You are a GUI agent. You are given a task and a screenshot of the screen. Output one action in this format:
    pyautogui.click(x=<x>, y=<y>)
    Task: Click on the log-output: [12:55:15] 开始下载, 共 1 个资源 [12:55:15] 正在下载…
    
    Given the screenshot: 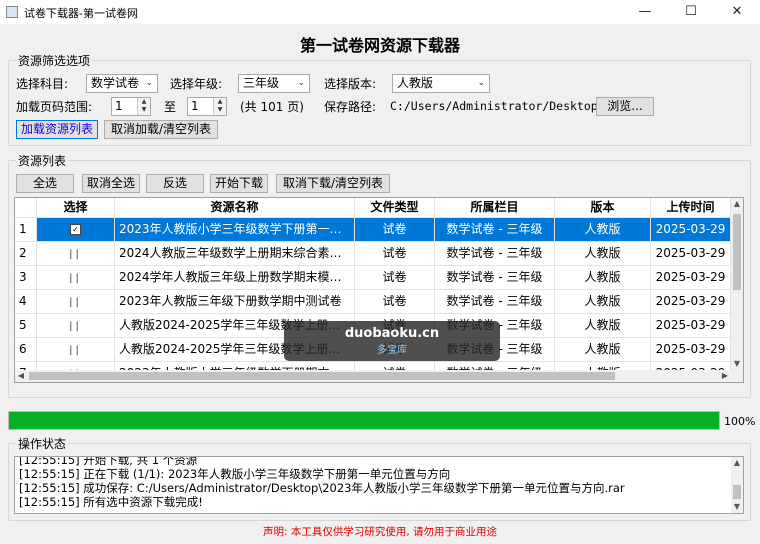 What is the action you would take?
    pyautogui.click(x=379, y=485)
    